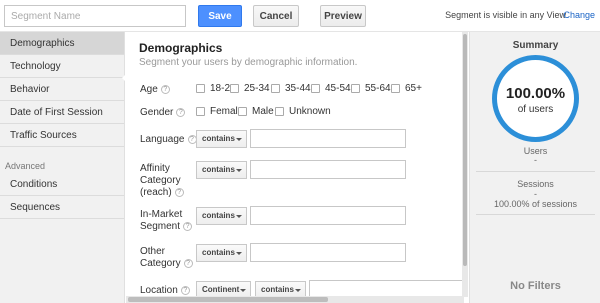 This screenshot has width=600, height=303. I want to click on gender-label: Gender?, so click(163, 113).